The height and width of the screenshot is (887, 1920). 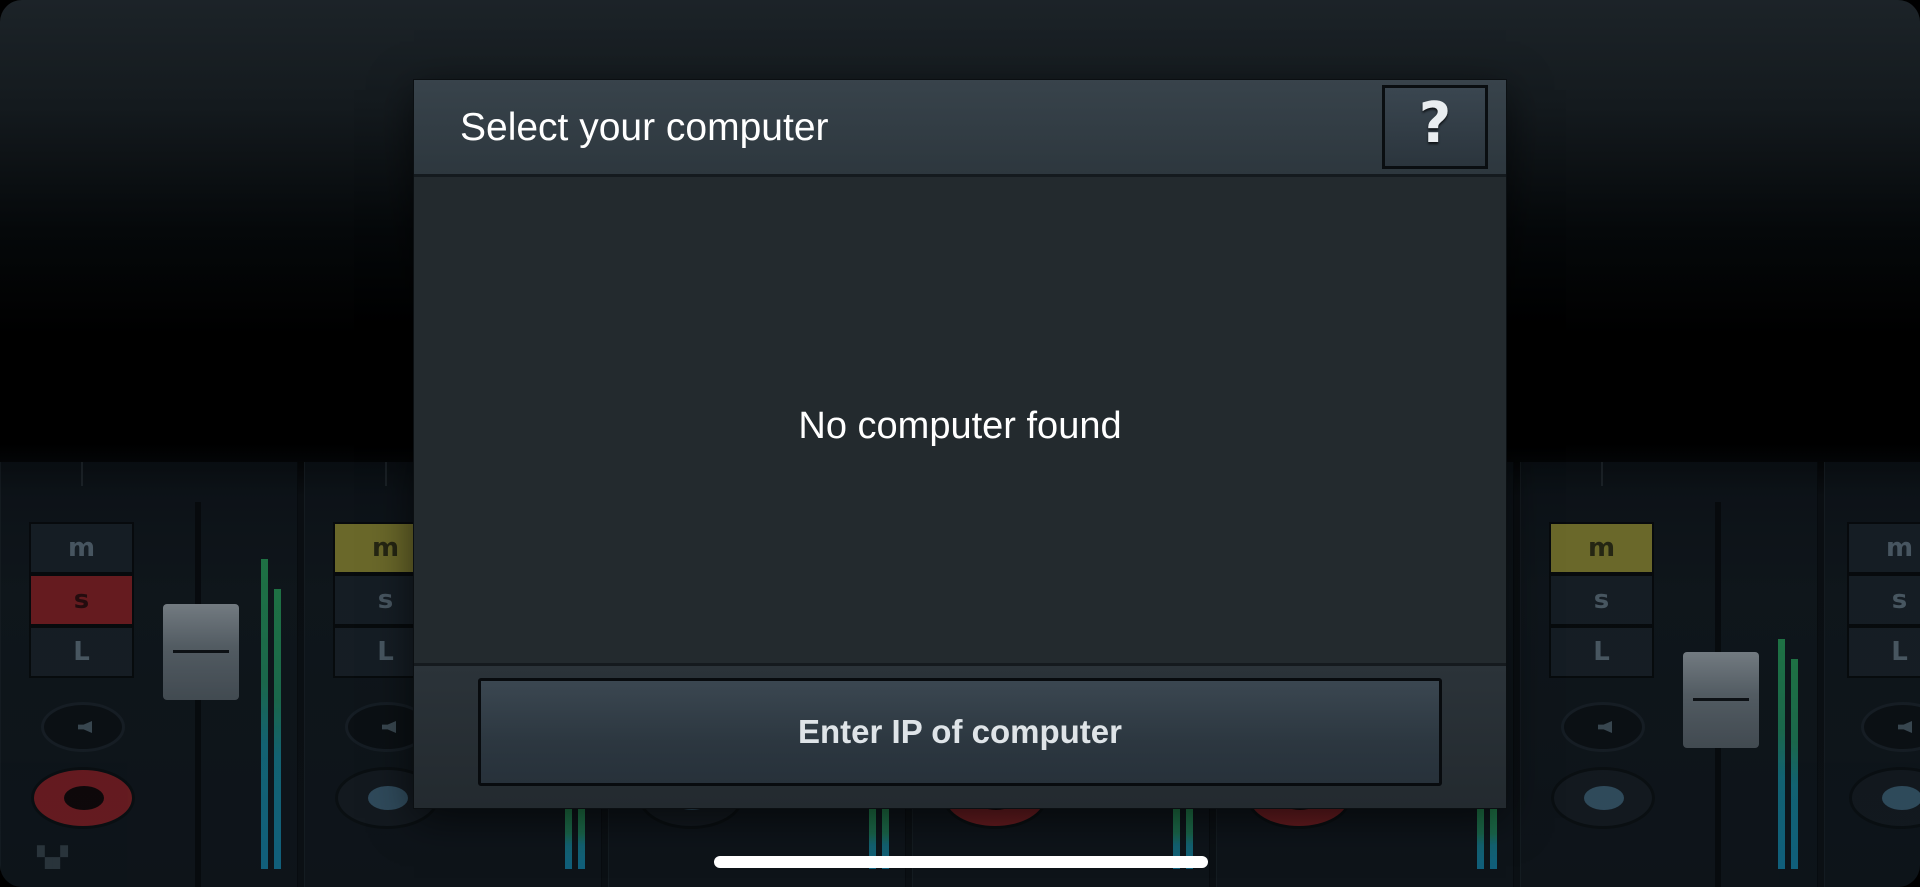 What do you see at coordinates (961, 862) in the screenshot?
I see `home-indicator` at bounding box center [961, 862].